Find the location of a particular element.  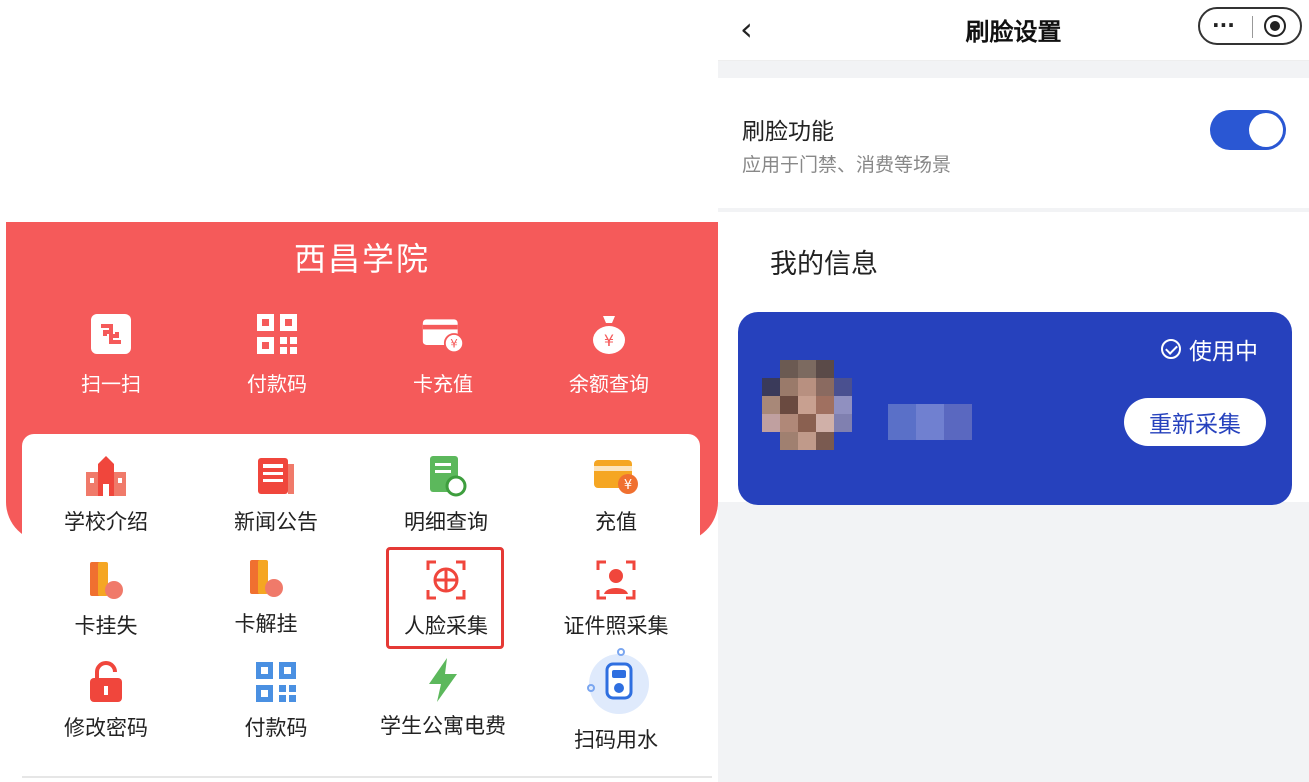

service-label: 付款码 is located at coordinates (276, 728).